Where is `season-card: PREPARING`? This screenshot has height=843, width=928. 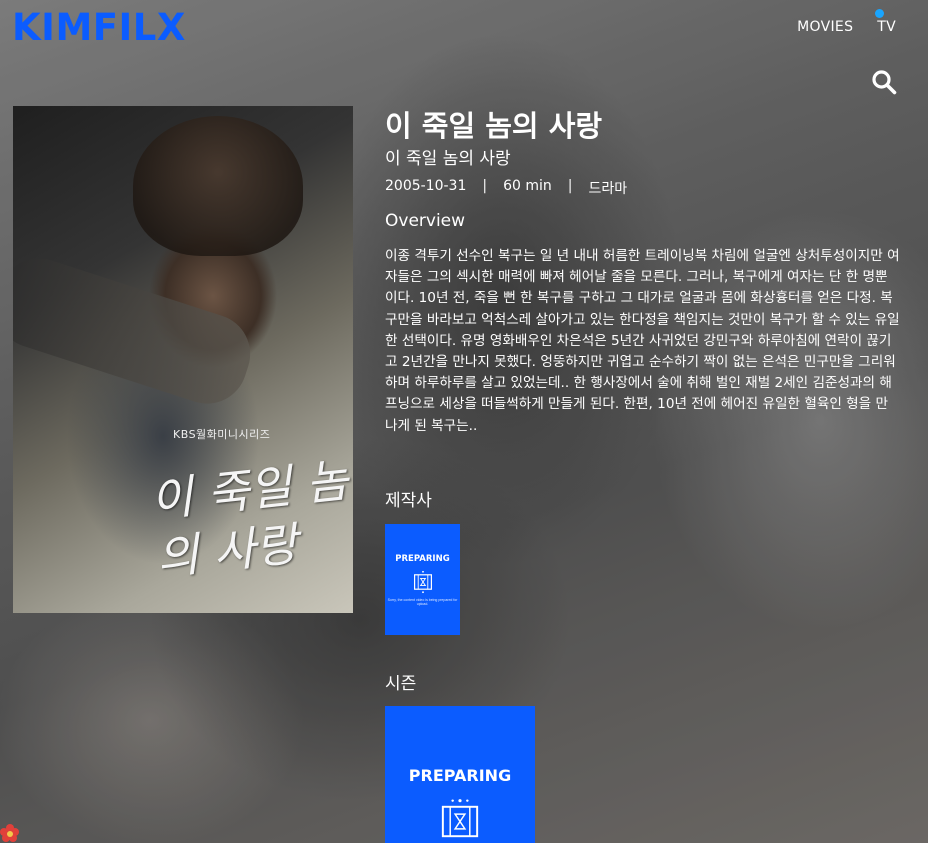 season-card: PREPARING is located at coordinates (460, 774).